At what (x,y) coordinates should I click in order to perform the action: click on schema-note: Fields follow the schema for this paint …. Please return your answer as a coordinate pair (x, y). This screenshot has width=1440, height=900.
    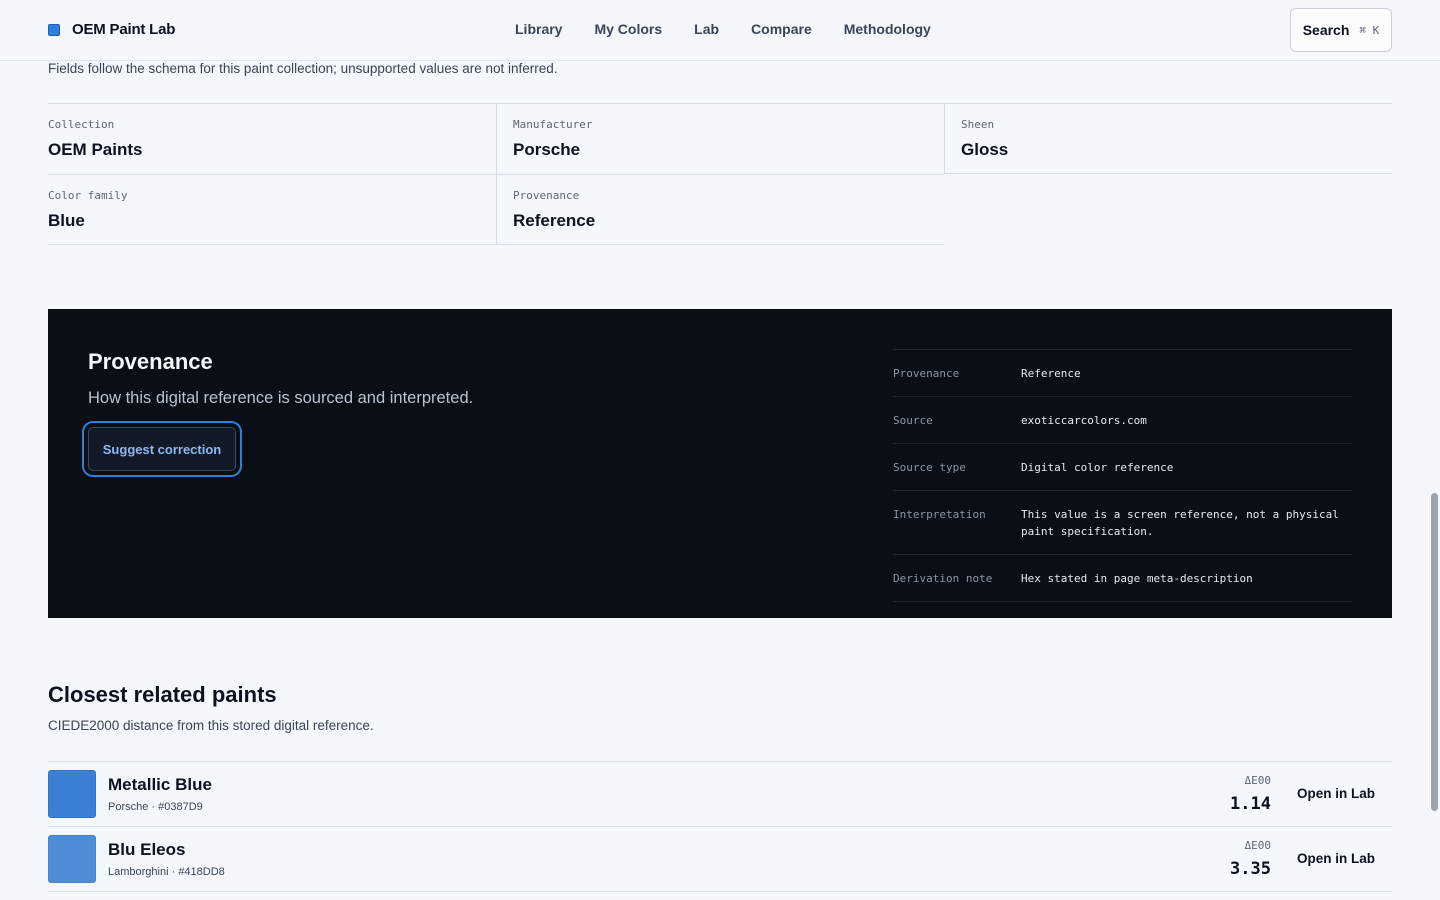
    Looking at the image, I should click on (303, 68).